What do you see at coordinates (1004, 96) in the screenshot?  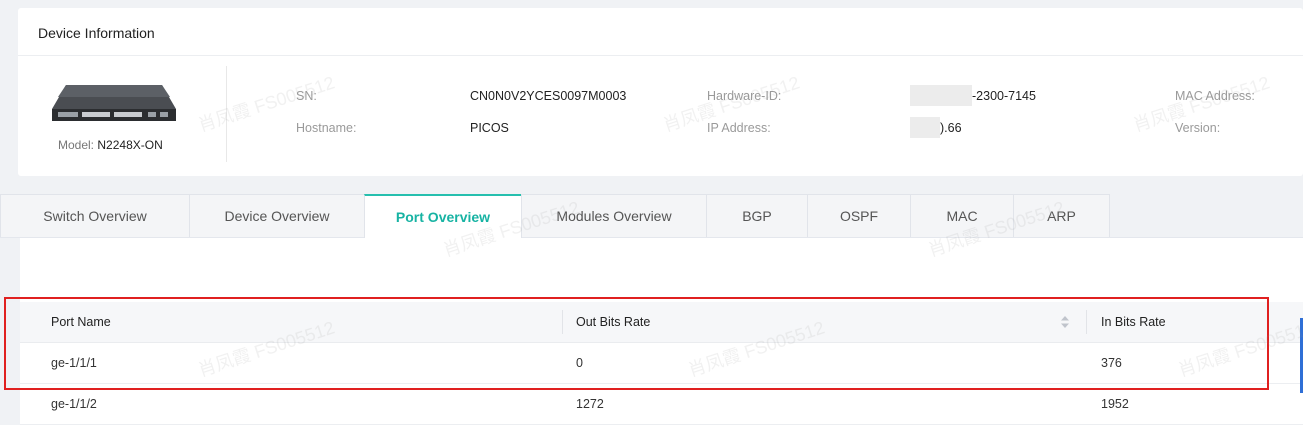 I see `hardware-id-value: -2300-7145` at bounding box center [1004, 96].